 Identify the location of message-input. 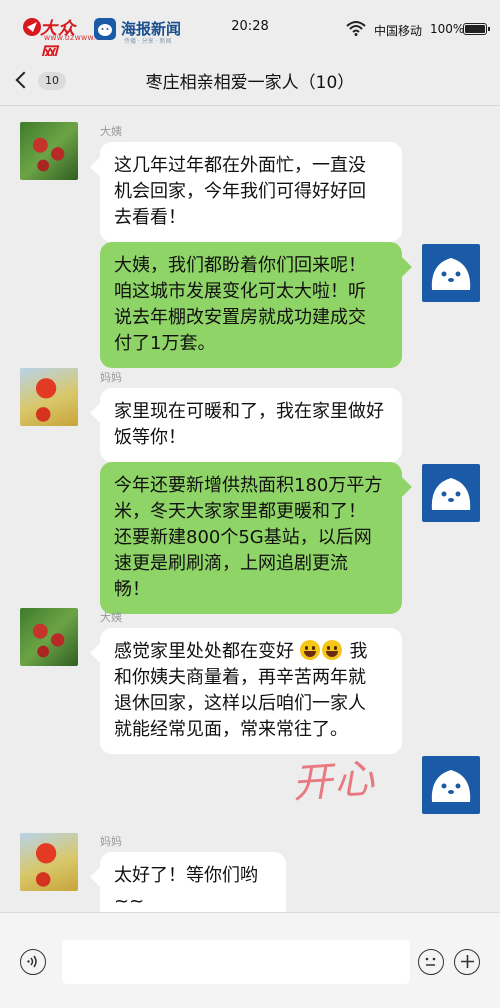
(236, 962).